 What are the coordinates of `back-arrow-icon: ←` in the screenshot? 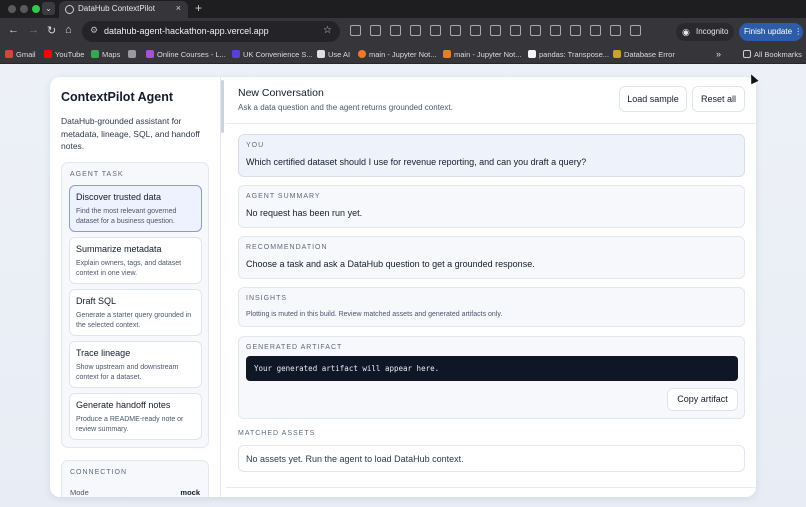 It's located at (13, 30).